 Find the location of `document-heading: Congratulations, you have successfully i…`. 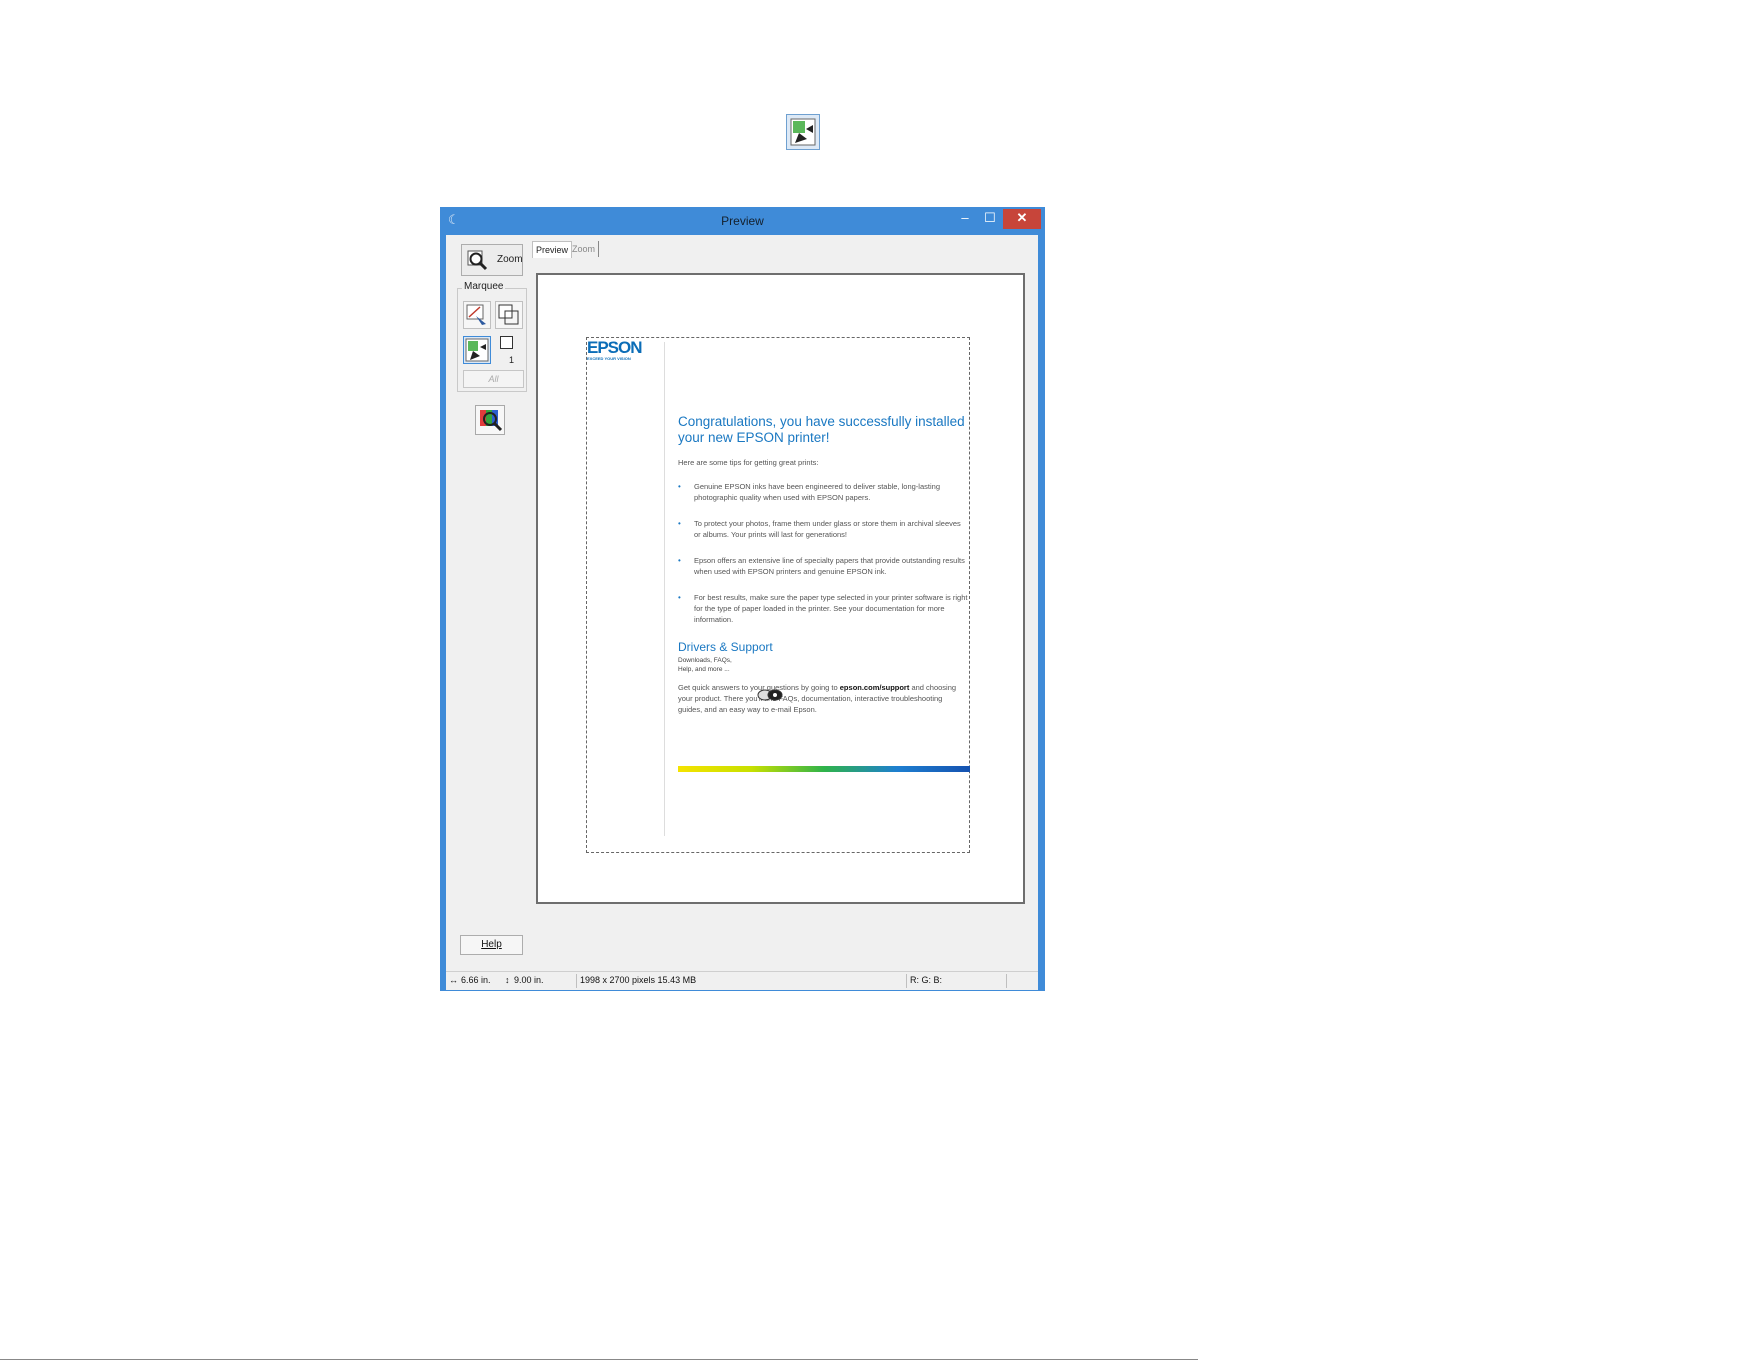

document-heading: Congratulations, you have successfully i… is located at coordinates (821, 429).